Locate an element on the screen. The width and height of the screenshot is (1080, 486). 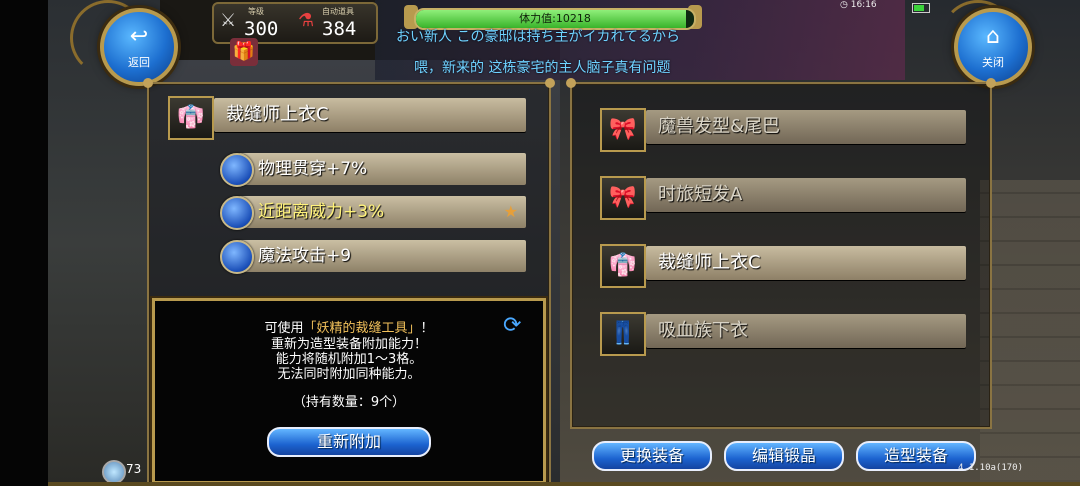
chat-line-chinese: 喂，新来的 这栋豪宅的主人脑子真有问题 is located at coordinates (542, 68).